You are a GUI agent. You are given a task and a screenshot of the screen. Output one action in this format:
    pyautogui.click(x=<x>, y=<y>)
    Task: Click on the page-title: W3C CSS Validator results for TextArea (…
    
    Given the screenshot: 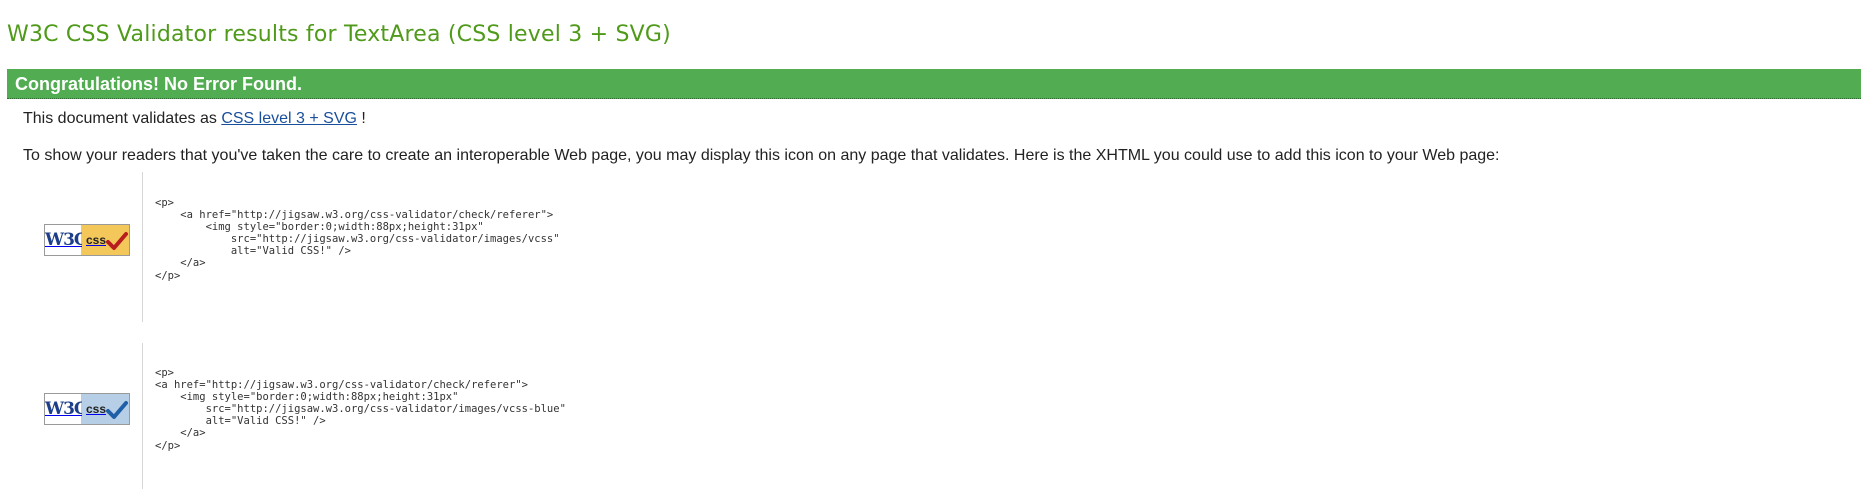 What is the action you would take?
    pyautogui.click(x=339, y=34)
    